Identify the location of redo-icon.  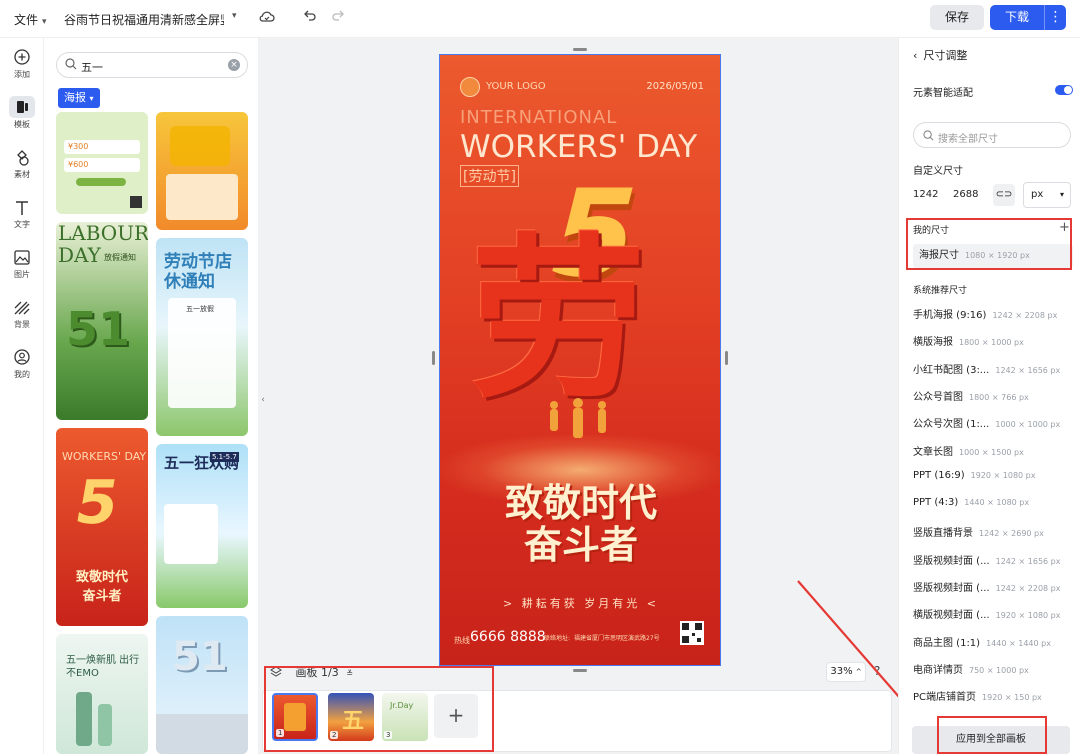
(338, 16).